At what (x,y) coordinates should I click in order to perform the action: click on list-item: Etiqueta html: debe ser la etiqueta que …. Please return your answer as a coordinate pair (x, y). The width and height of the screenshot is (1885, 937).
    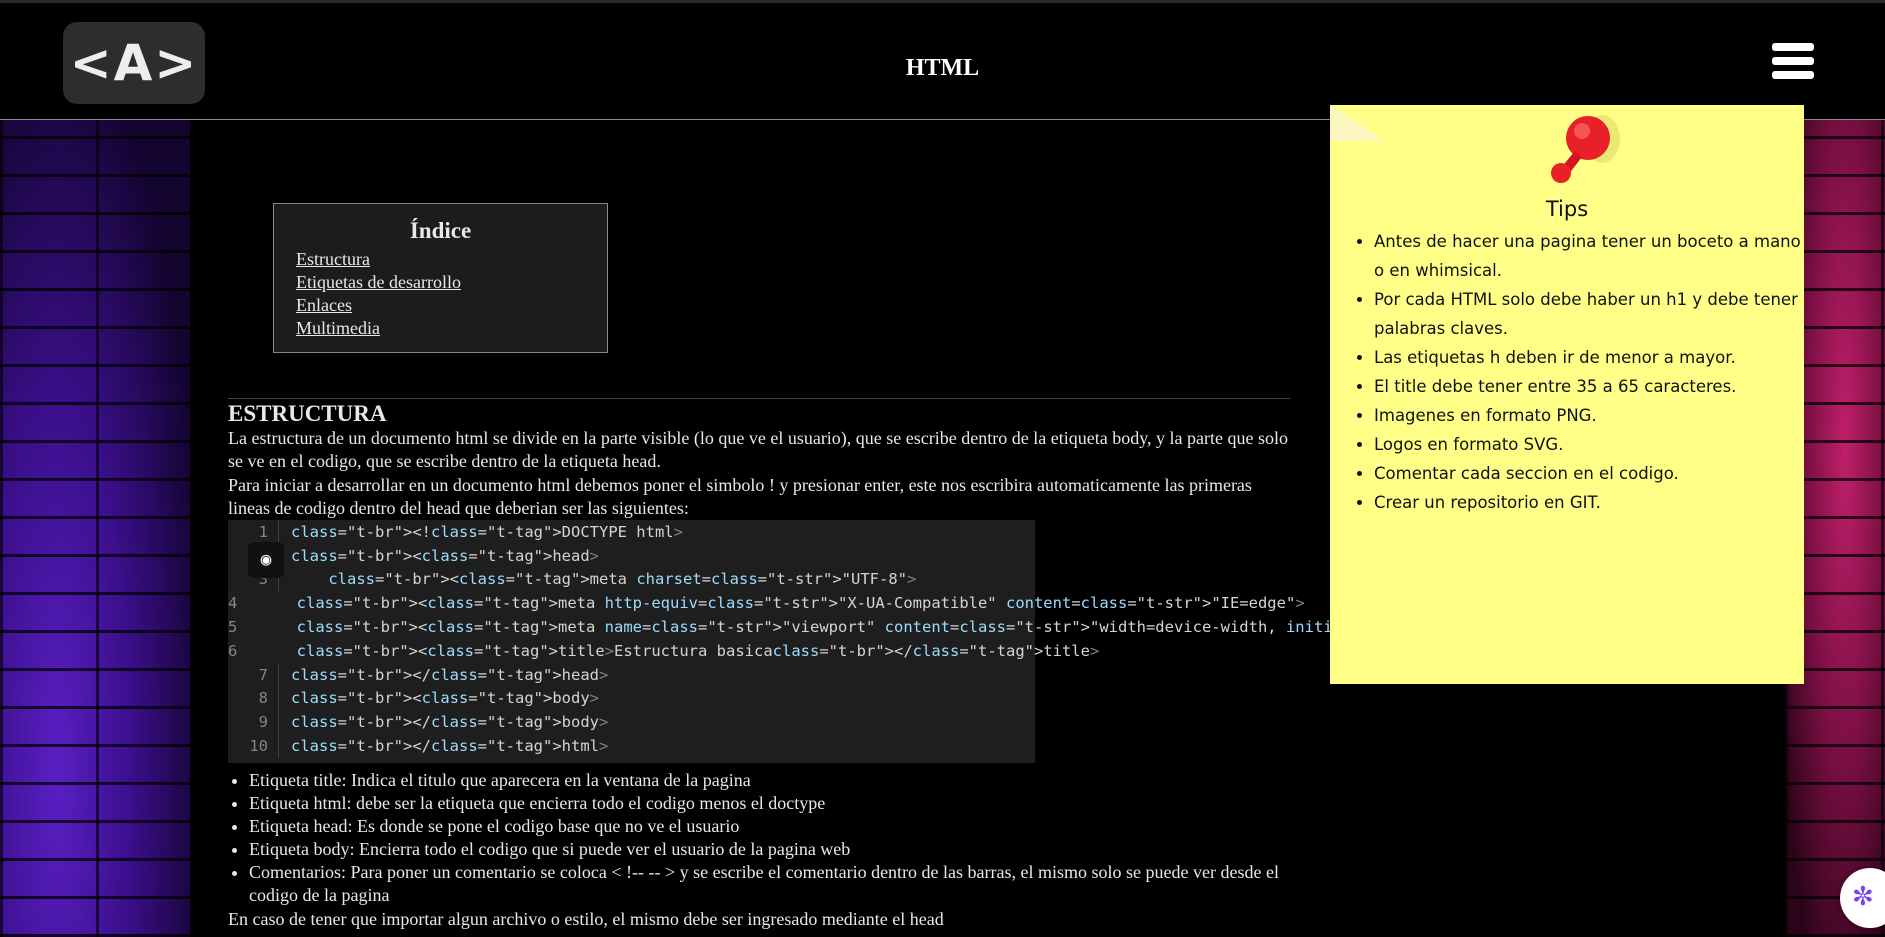
    Looking at the image, I should click on (784, 803).